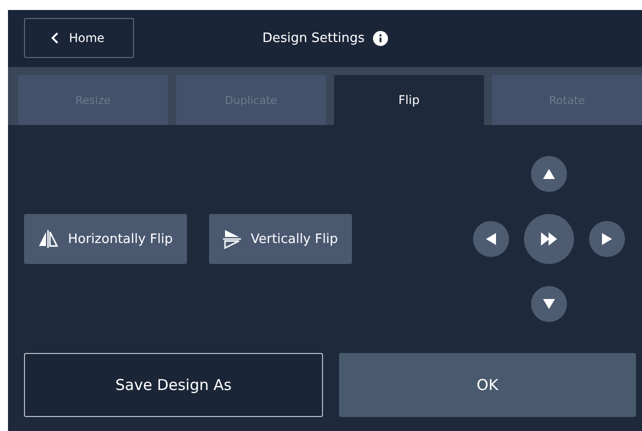  What do you see at coordinates (380, 38) in the screenshot?
I see `info-icon` at bounding box center [380, 38].